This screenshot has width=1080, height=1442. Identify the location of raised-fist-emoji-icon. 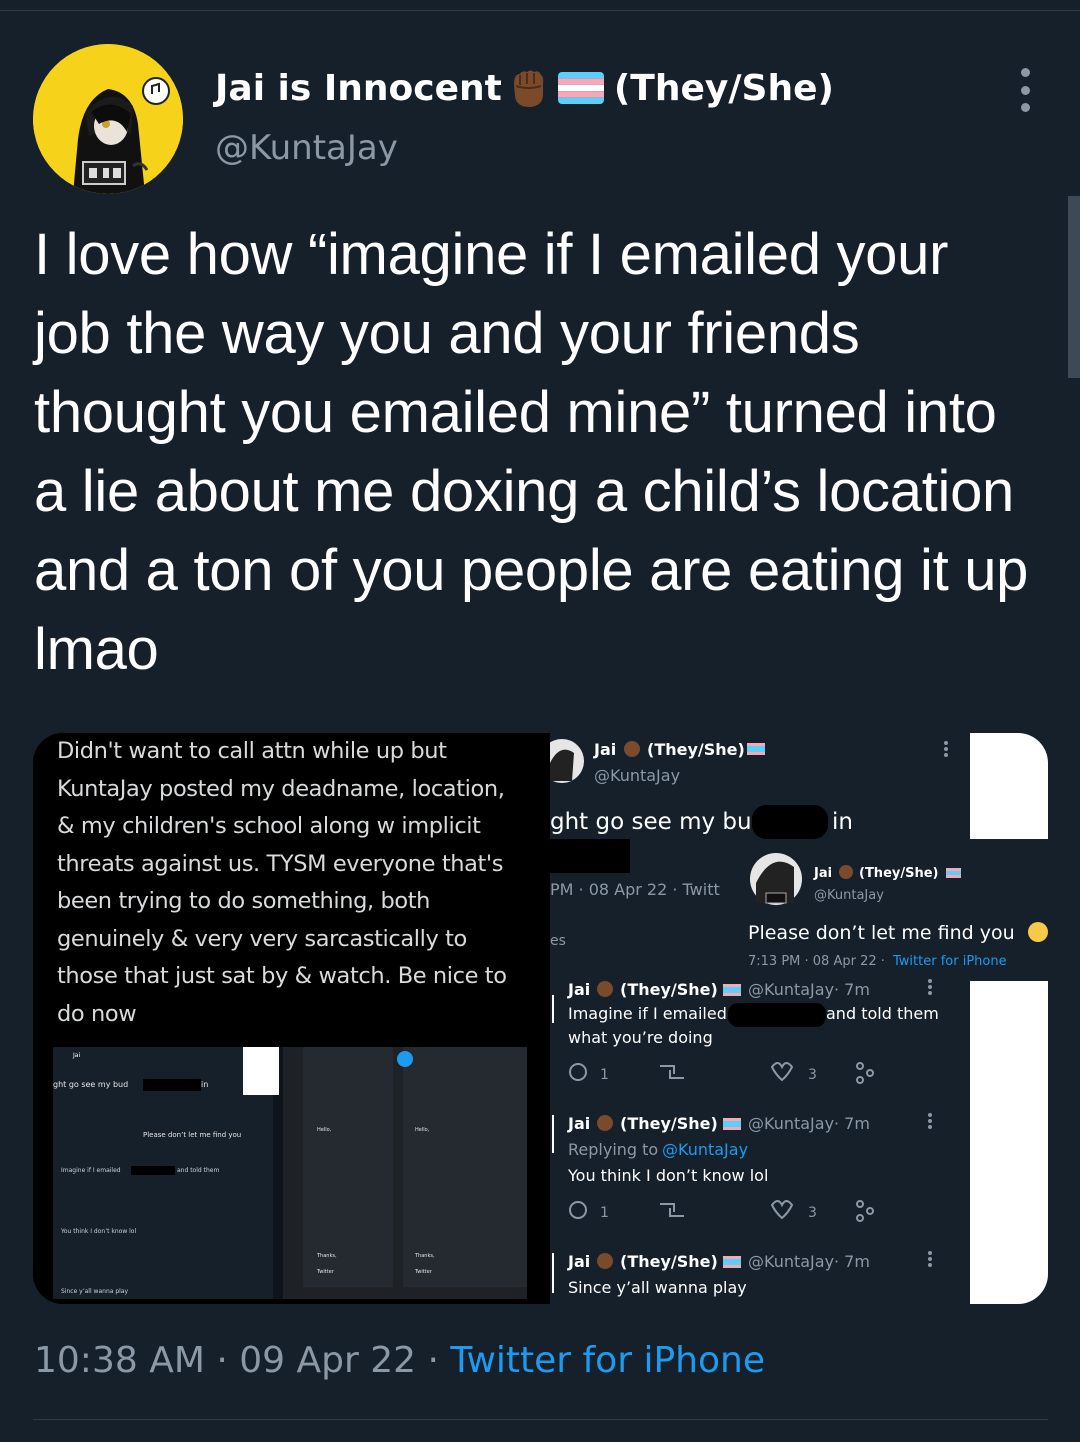
(528, 88).